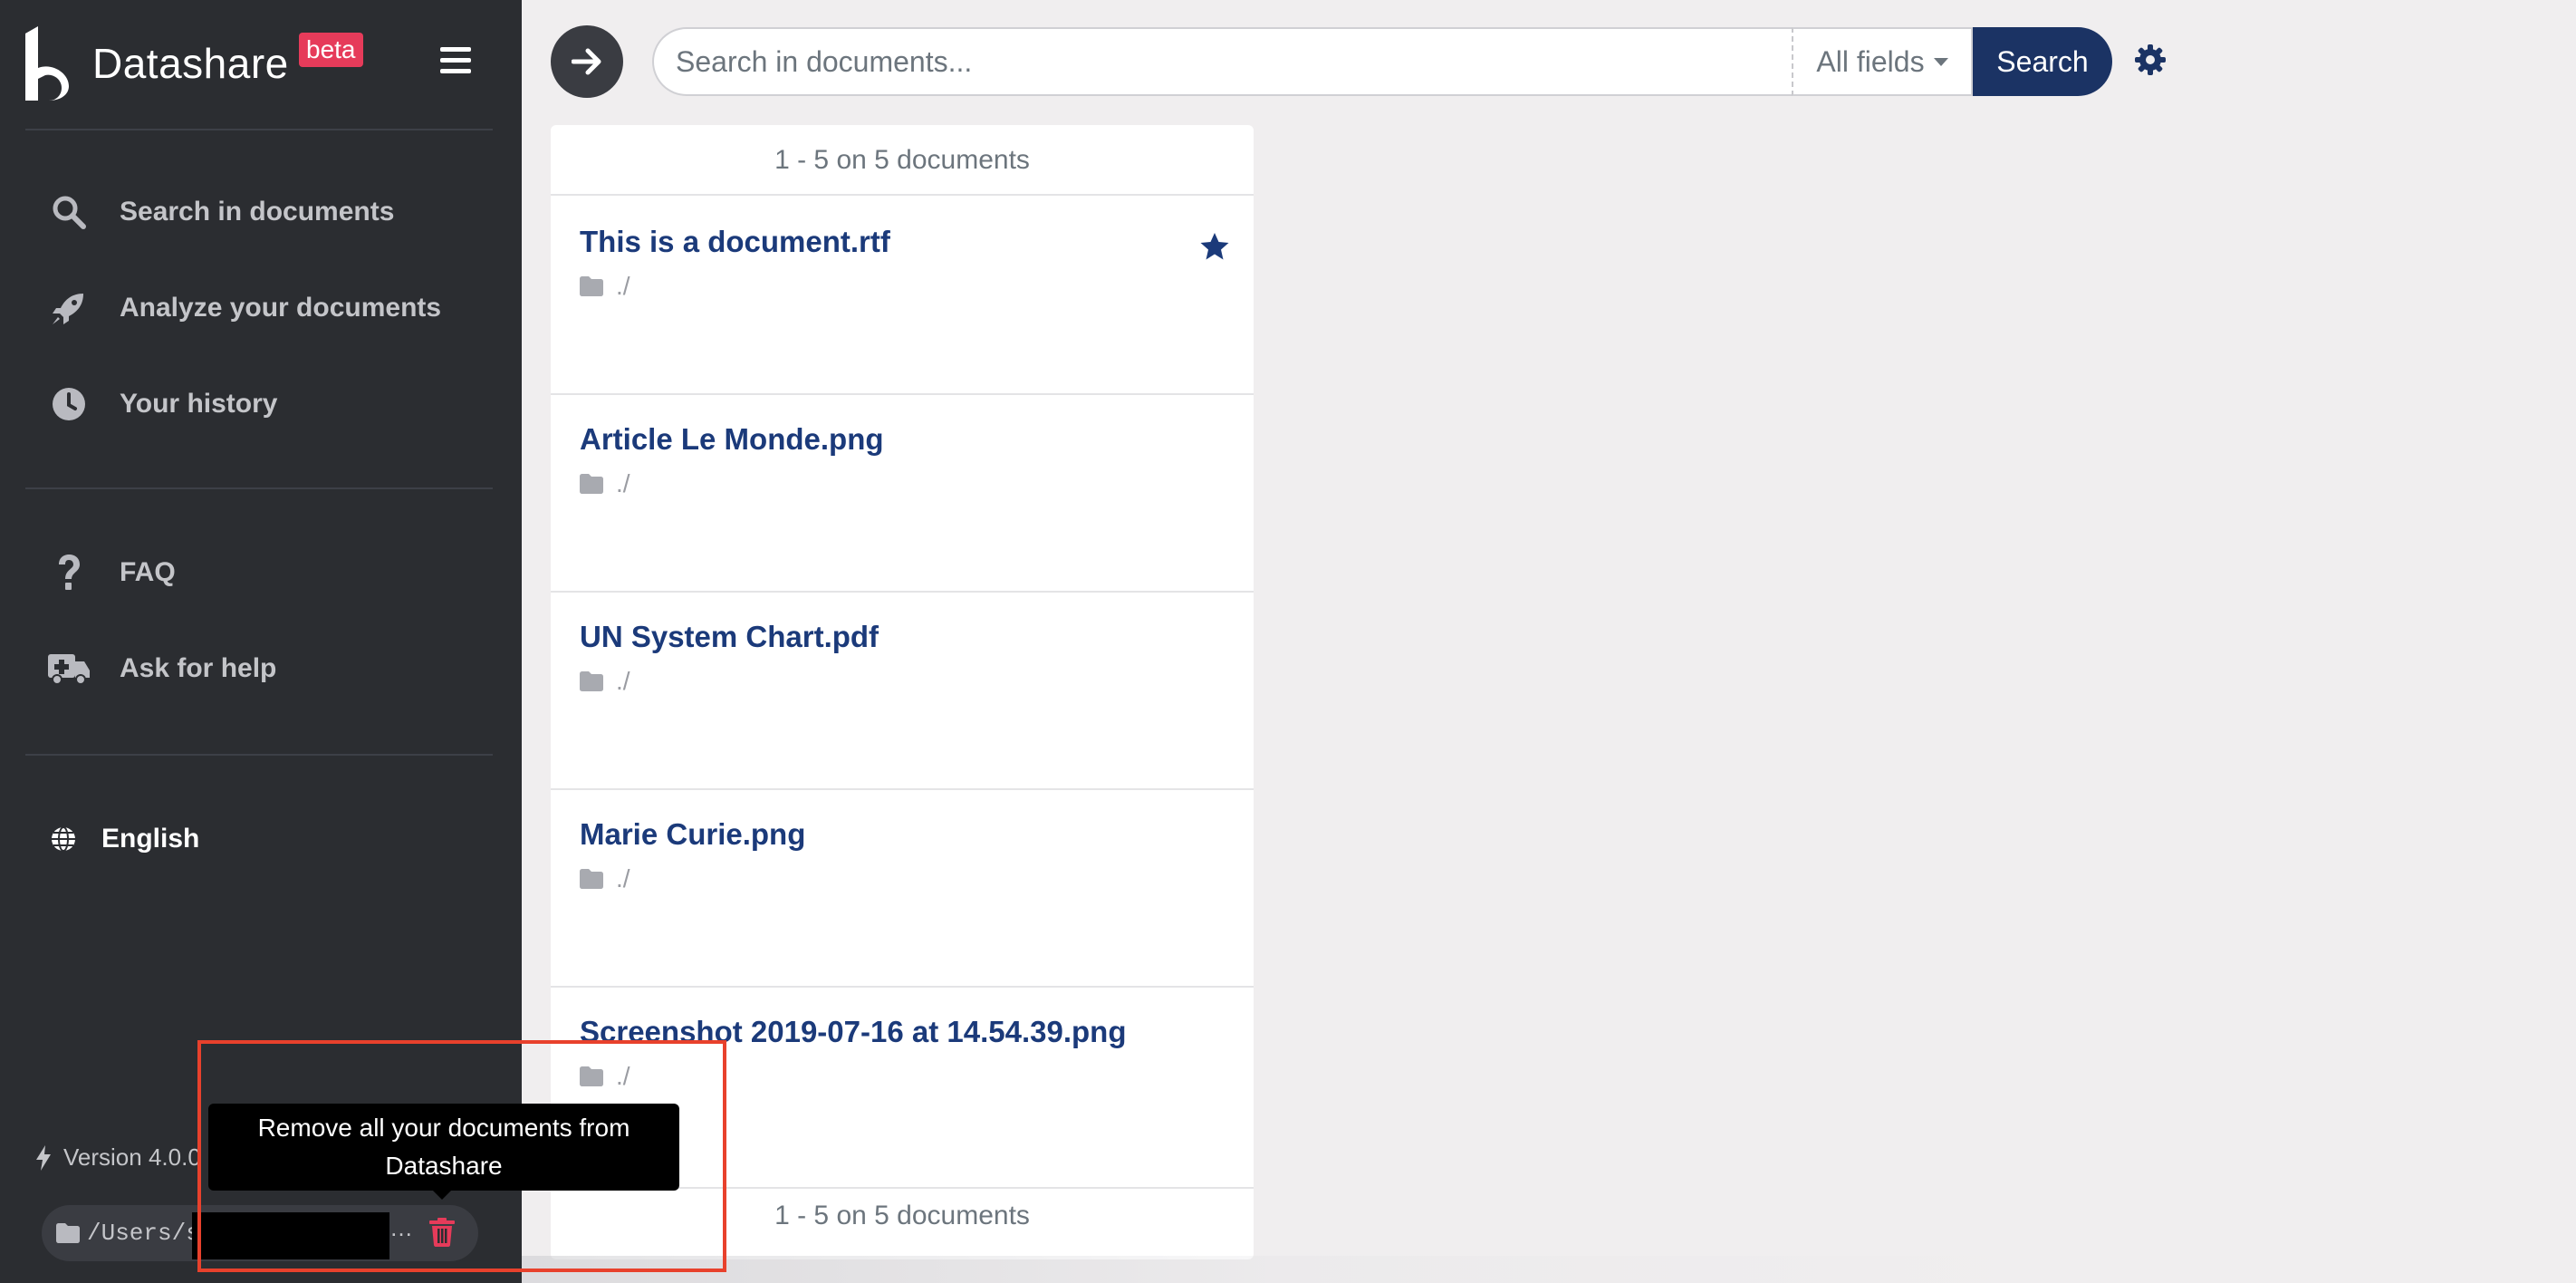 Image resolution: width=2576 pixels, height=1283 pixels. What do you see at coordinates (281, 308) in the screenshot?
I see `nav-label: Analyze your documents` at bounding box center [281, 308].